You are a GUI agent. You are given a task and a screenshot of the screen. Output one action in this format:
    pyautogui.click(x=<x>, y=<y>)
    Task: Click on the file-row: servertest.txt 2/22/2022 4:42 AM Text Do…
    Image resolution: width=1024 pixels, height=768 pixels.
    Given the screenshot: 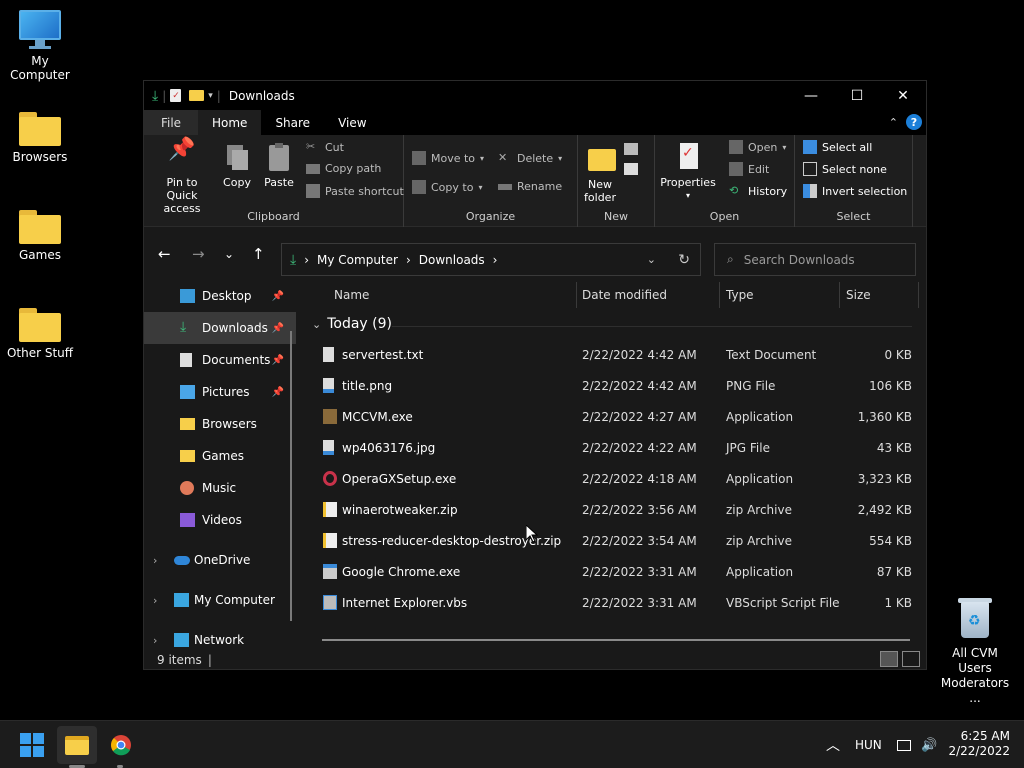 What is the action you would take?
    pyautogui.click(x=612, y=354)
    